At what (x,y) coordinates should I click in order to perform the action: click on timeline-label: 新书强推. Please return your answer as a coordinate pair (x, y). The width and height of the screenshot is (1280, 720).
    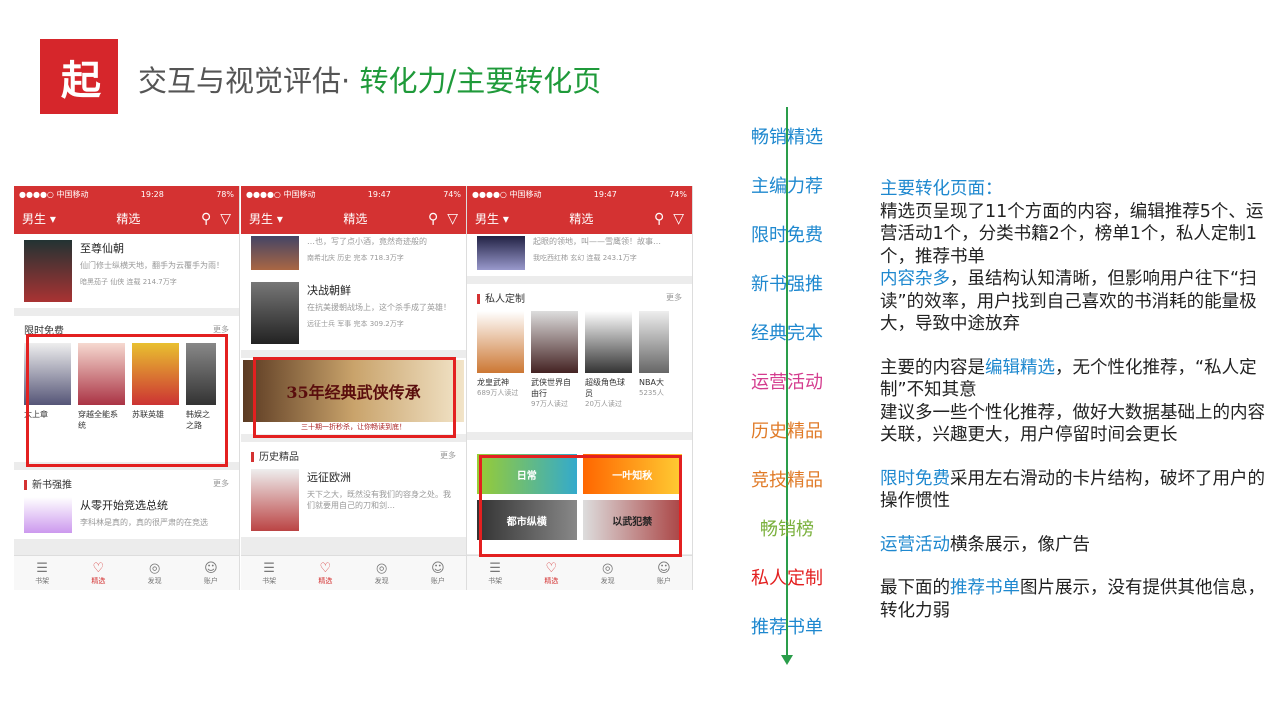
    Looking at the image, I should click on (787, 284).